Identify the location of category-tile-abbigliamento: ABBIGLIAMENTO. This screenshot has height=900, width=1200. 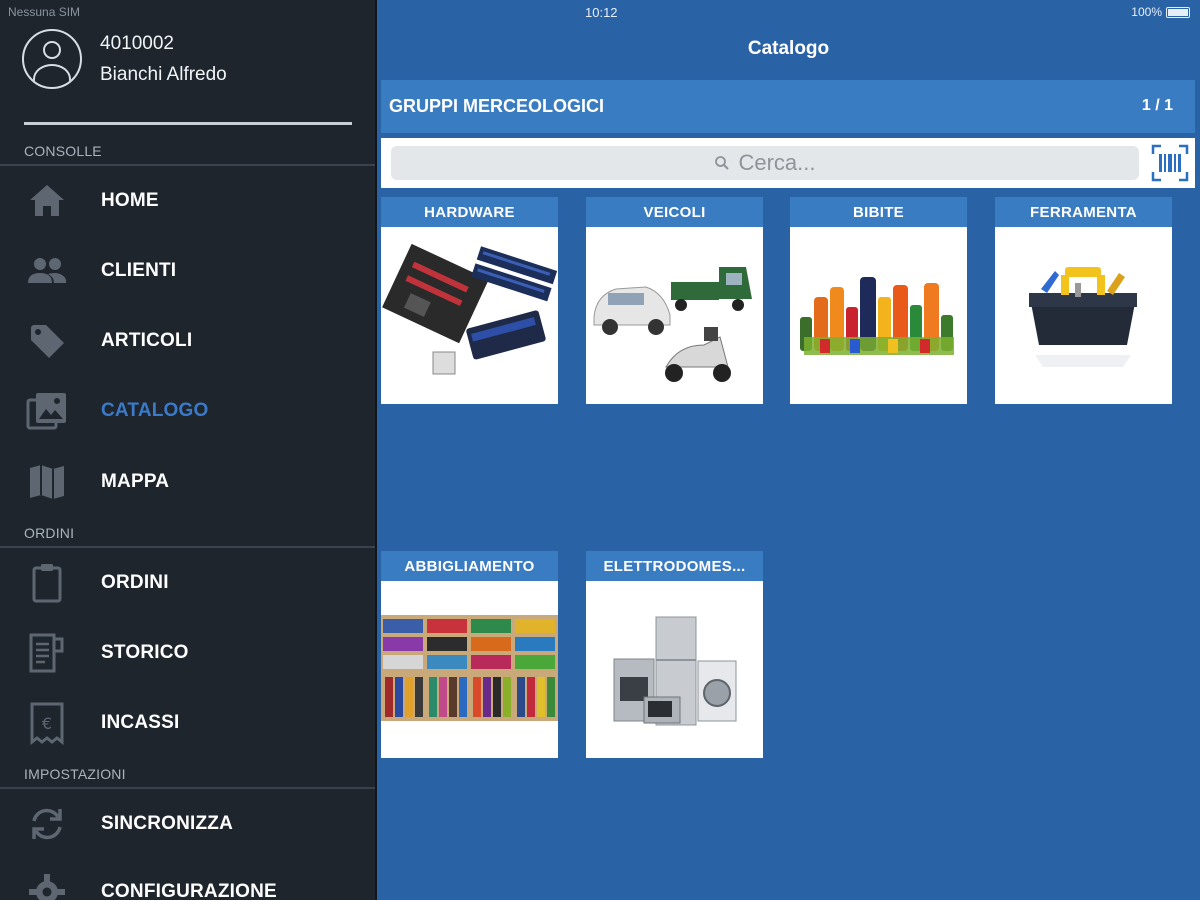
(469, 654).